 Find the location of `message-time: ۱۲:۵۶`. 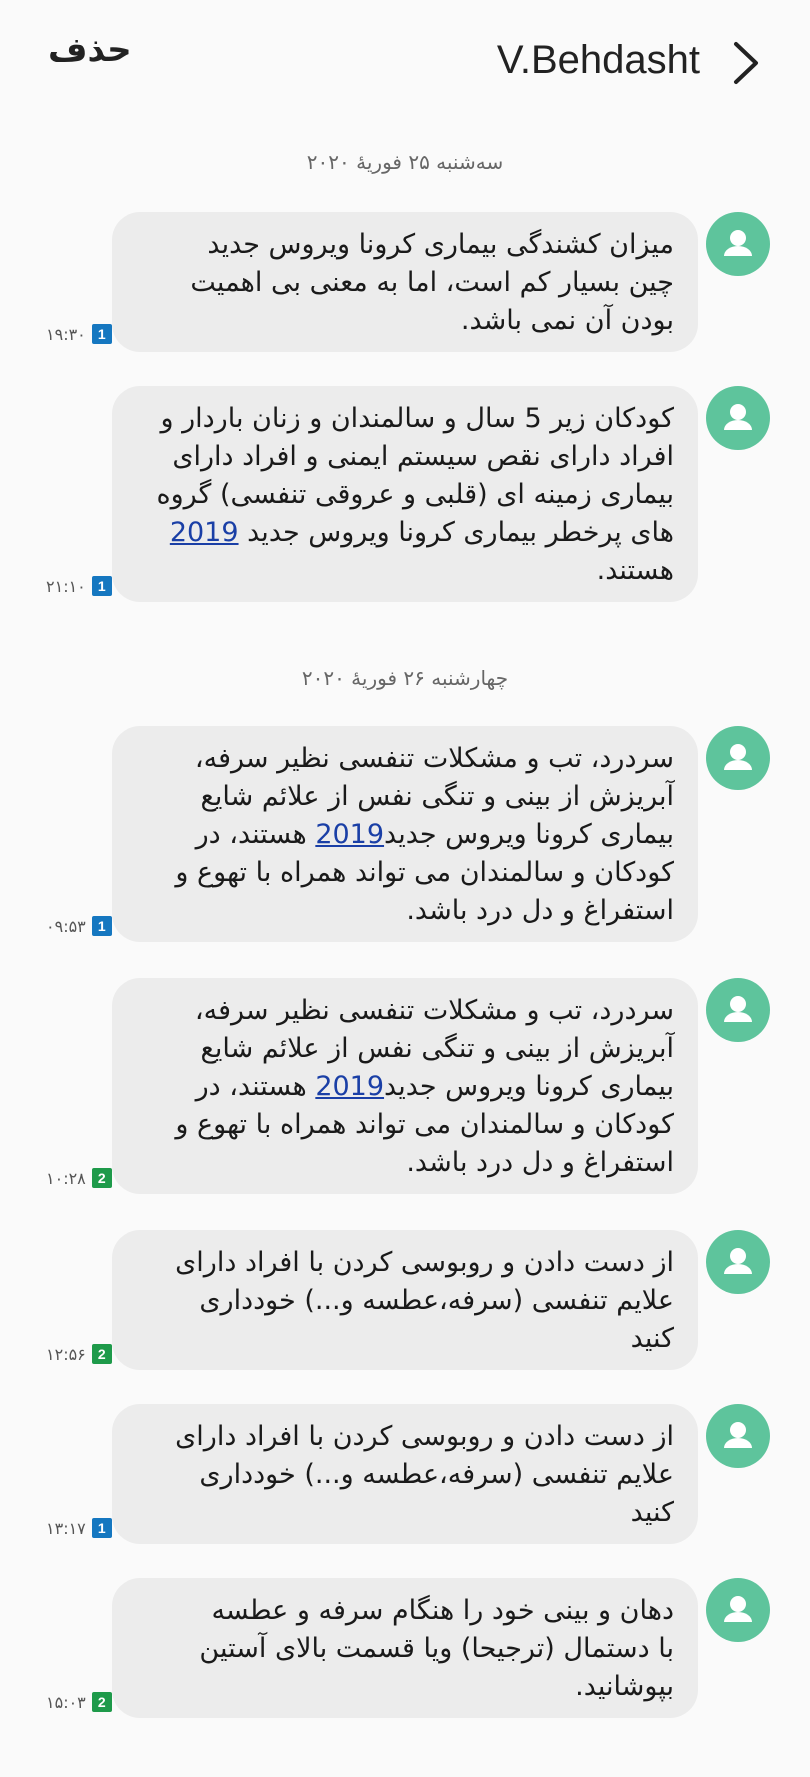

message-time: ۱۲:۵۶ is located at coordinates (66, 1354).